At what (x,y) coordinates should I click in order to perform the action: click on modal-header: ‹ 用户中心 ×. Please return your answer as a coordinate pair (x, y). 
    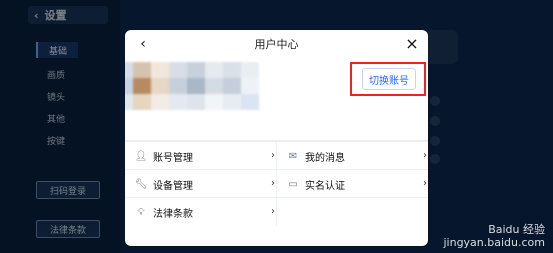
    Looking at the image, I should click on (276, 44).